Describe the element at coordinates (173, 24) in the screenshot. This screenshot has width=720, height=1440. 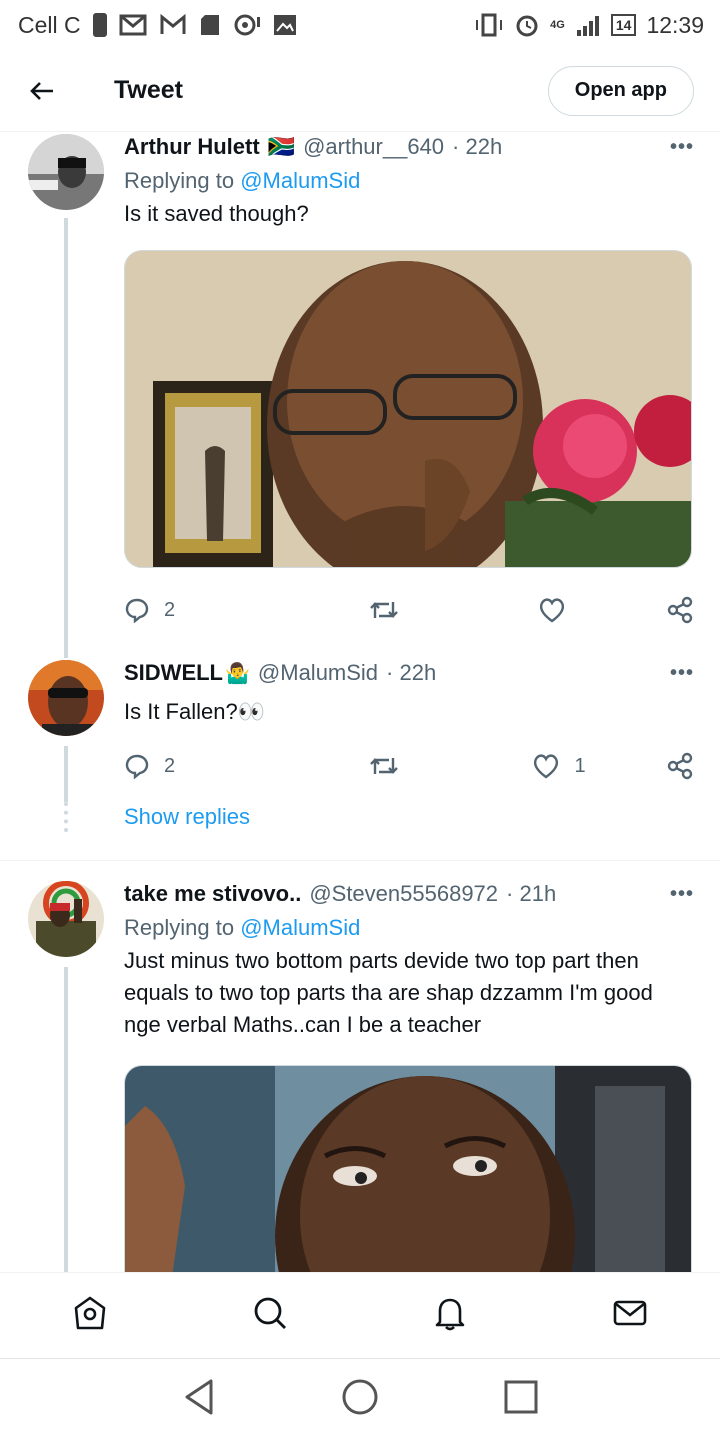
I see `gmail-icon` at that location.